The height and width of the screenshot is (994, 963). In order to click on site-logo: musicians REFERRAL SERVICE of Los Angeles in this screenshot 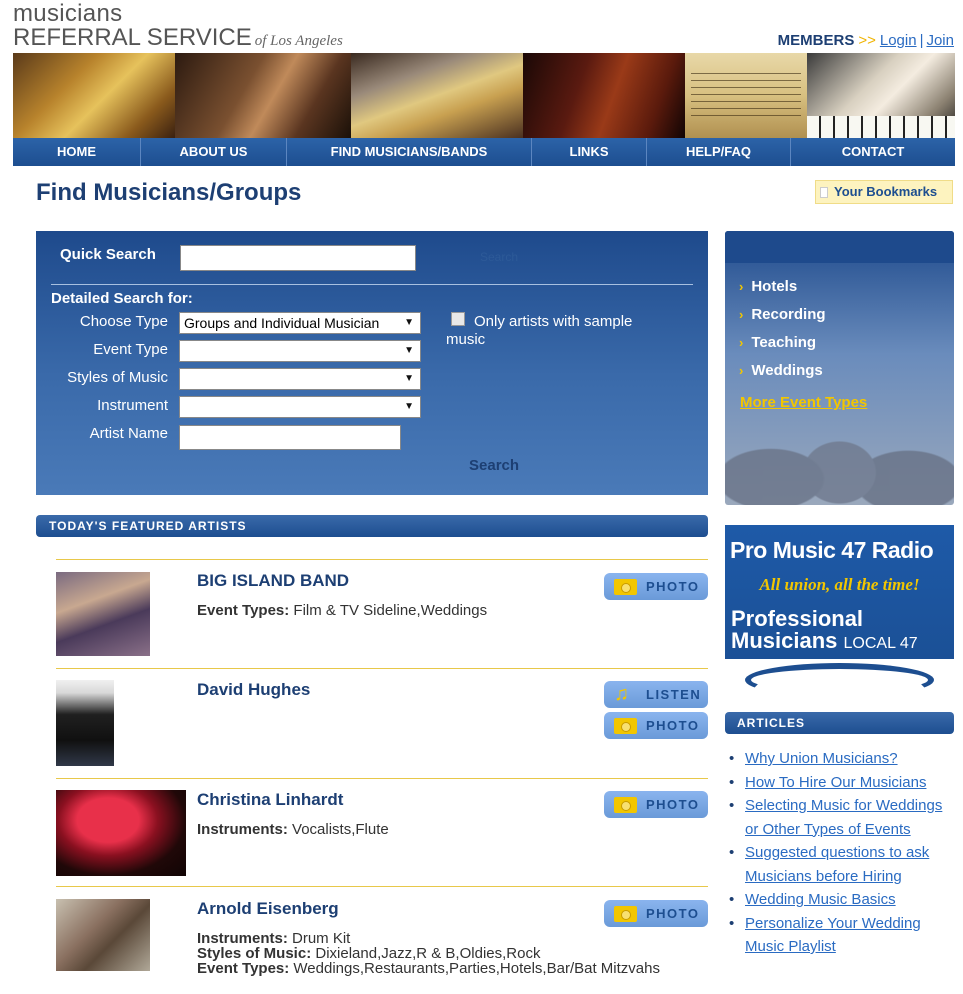, I will do `click(178, 26)`.